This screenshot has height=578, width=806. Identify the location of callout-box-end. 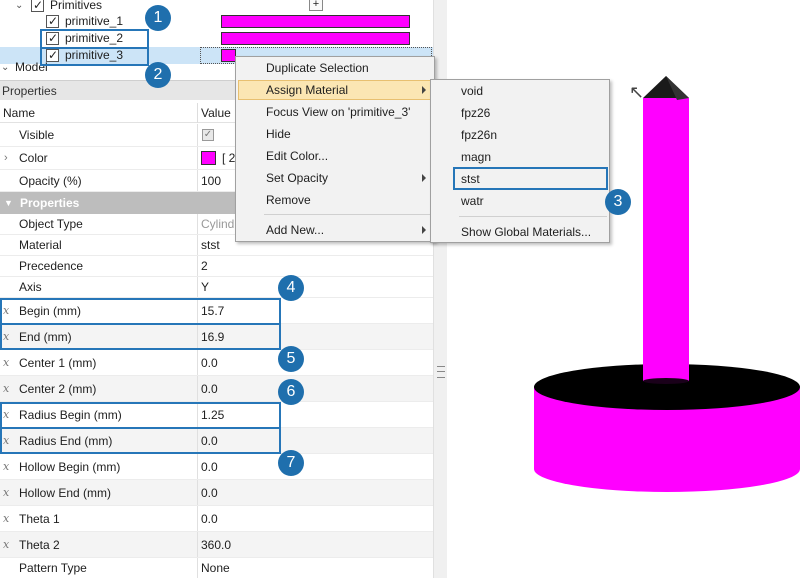
(140, 336).